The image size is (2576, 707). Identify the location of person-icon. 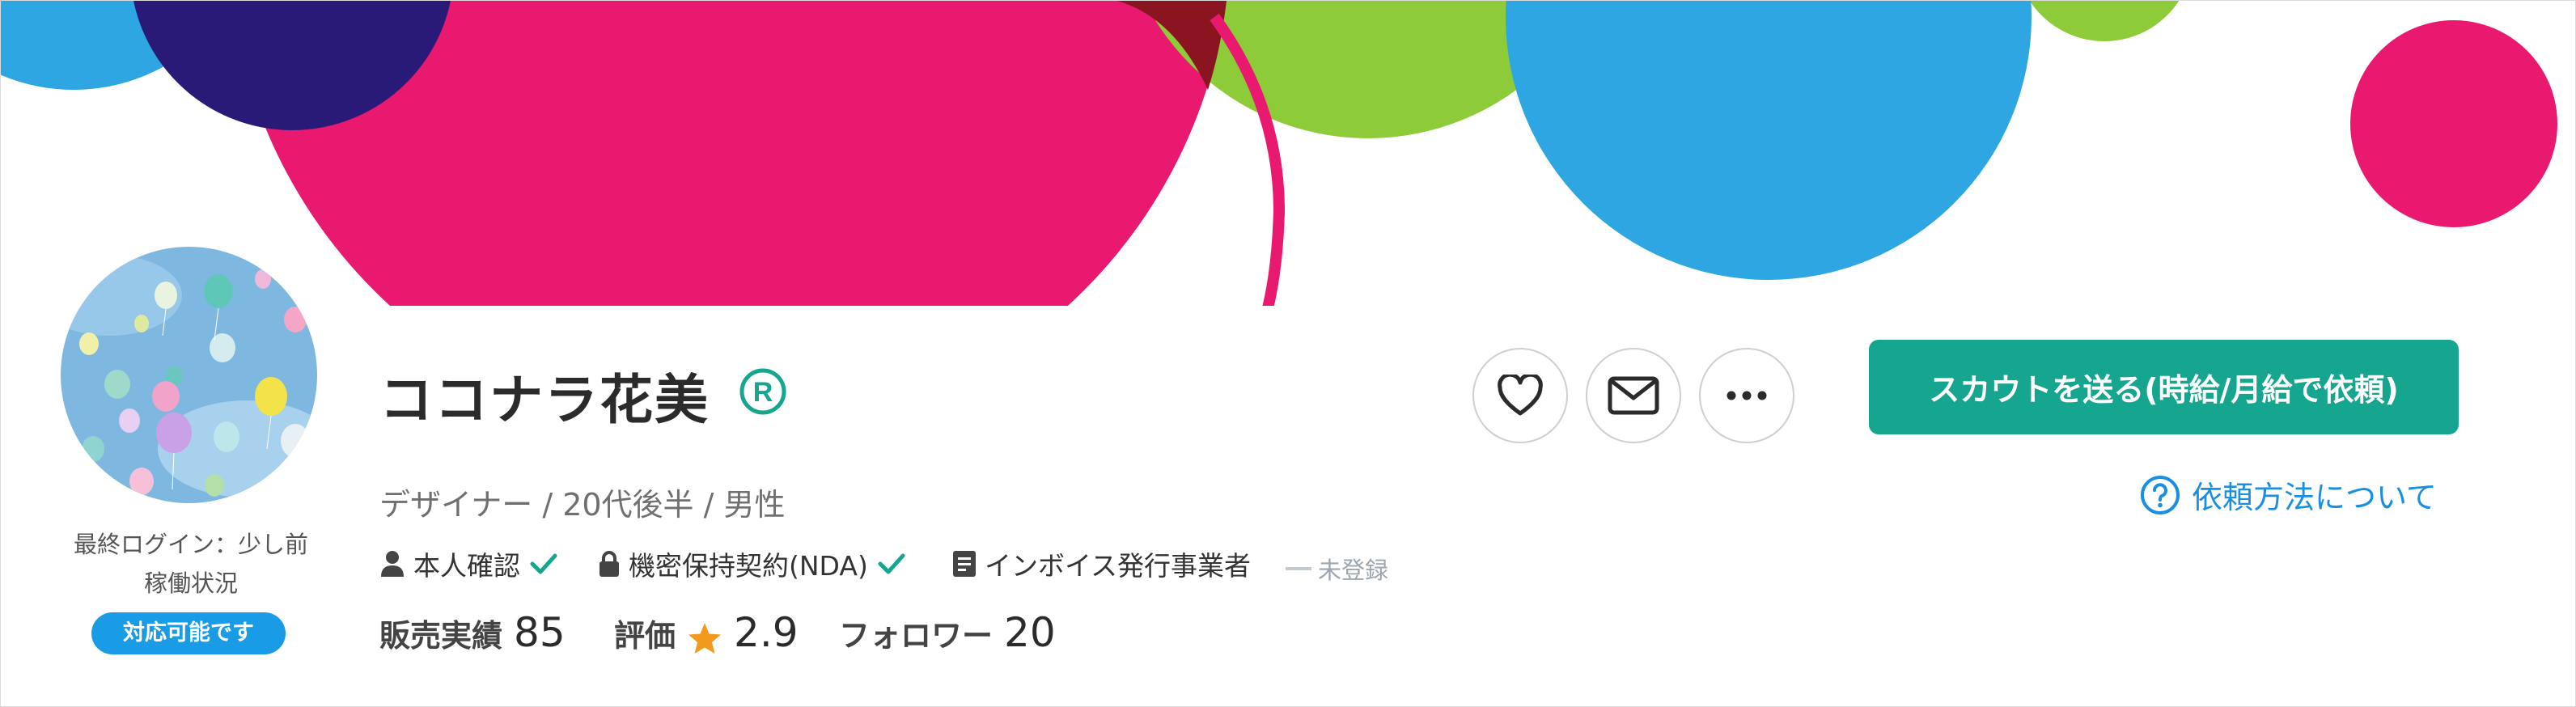
(392, 564).